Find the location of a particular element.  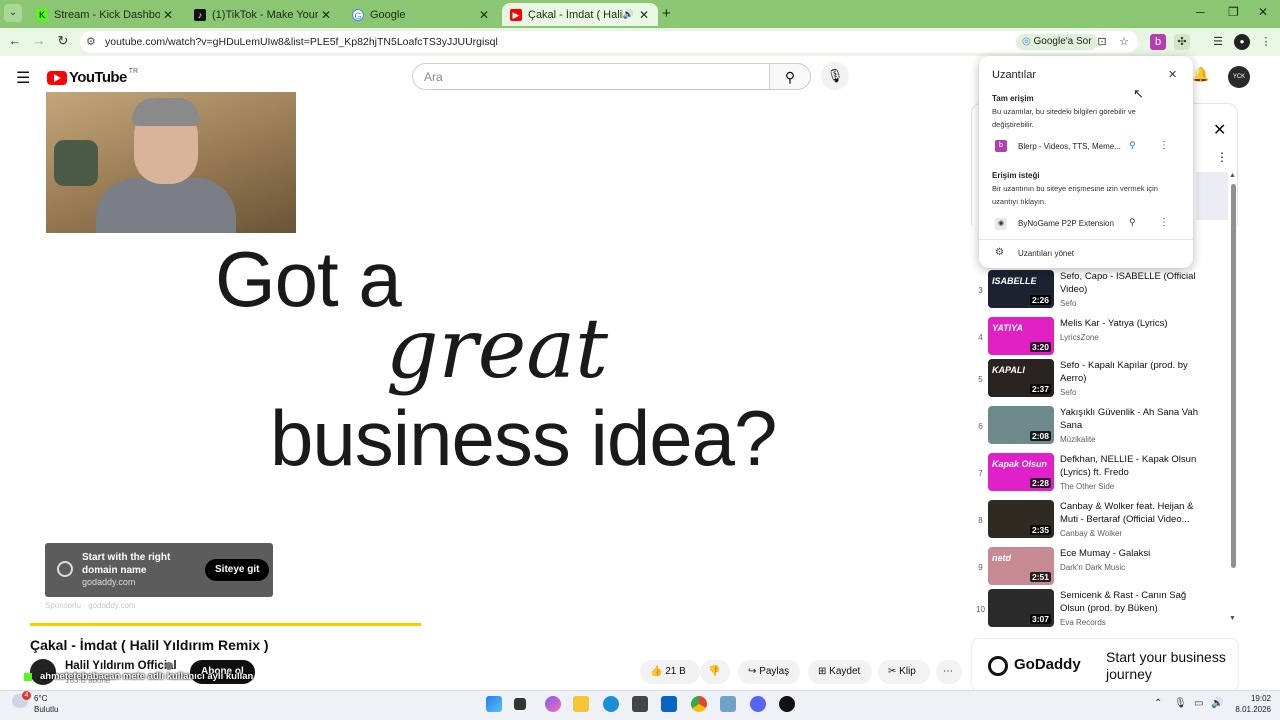

close-popup-icon: ✕ is located at coordinates (1172, 74).